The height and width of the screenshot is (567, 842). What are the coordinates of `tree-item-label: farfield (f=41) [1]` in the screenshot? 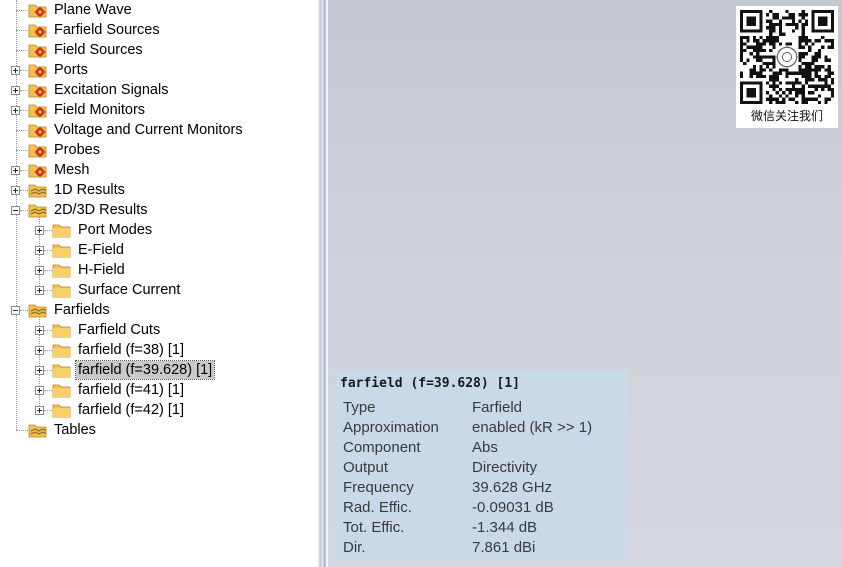 It's located at (131, 390).